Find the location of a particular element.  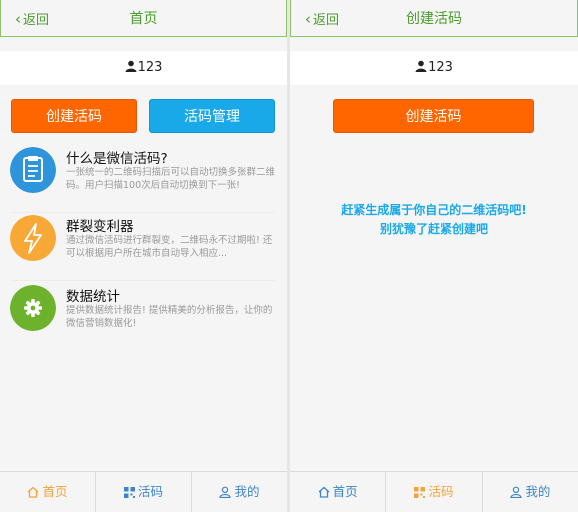

feature-item: 数据统计 提供数据统计报告! 提供精美的分析报告，让你的微信营销数据化! is located at coordinates (142, 318).